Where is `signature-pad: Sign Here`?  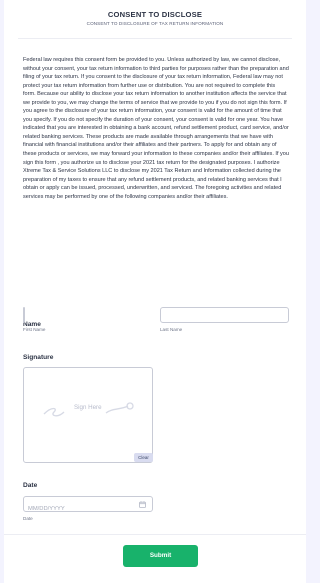
signature-pad: Sign Here is located at coordinates (88, 415).